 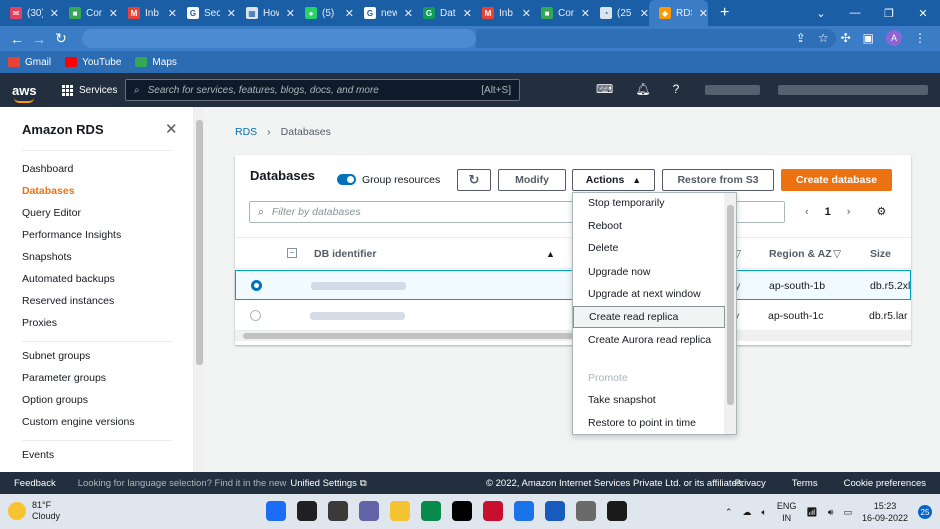 What do you see at coordinates (642, 89) in the screenshot?
I see `notifications-bell-icon: 🔔︎` at bounding box center [642, 89].